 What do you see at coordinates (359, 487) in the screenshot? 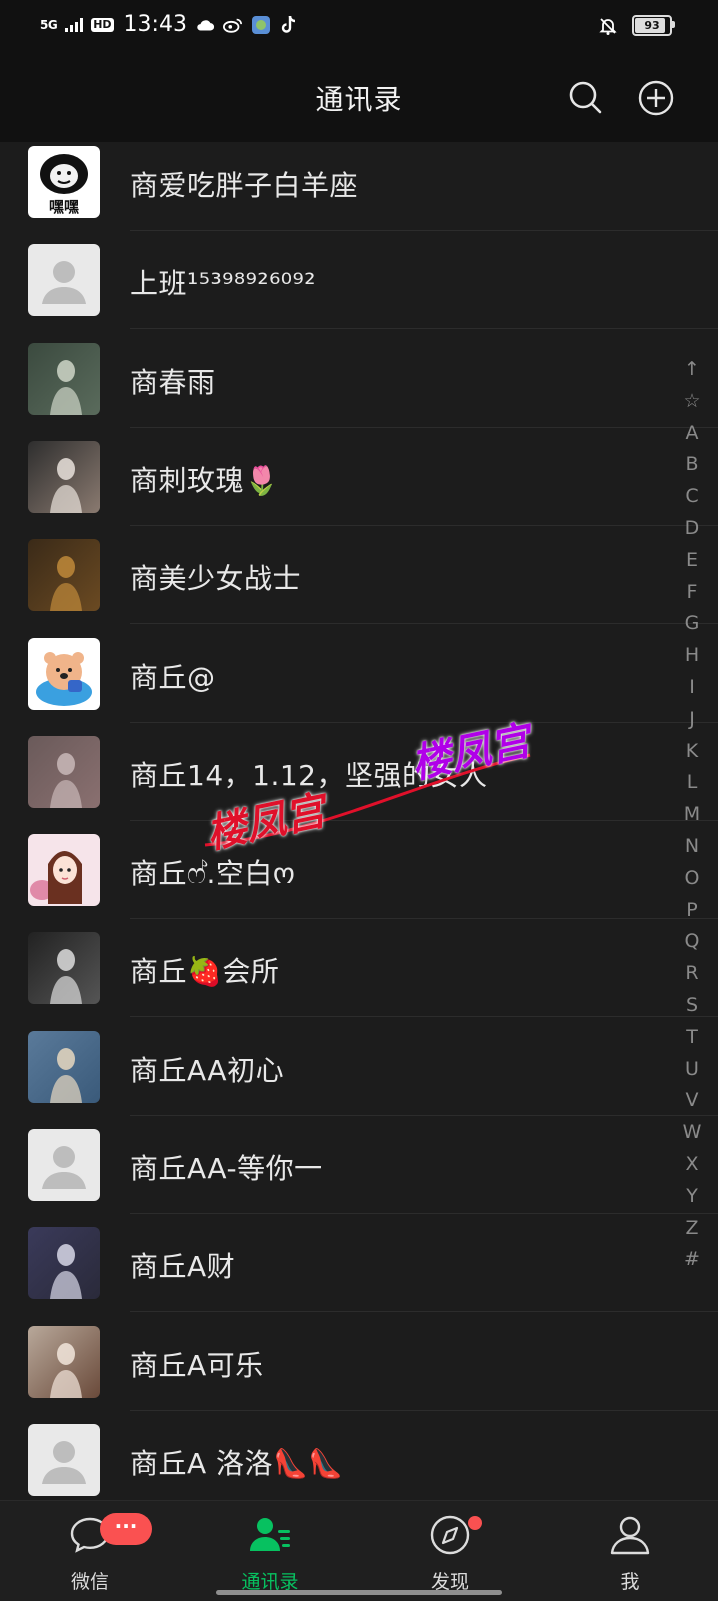
I see `contact-row: 商刺玫瑰🌷` at bounding box center [359, 487].